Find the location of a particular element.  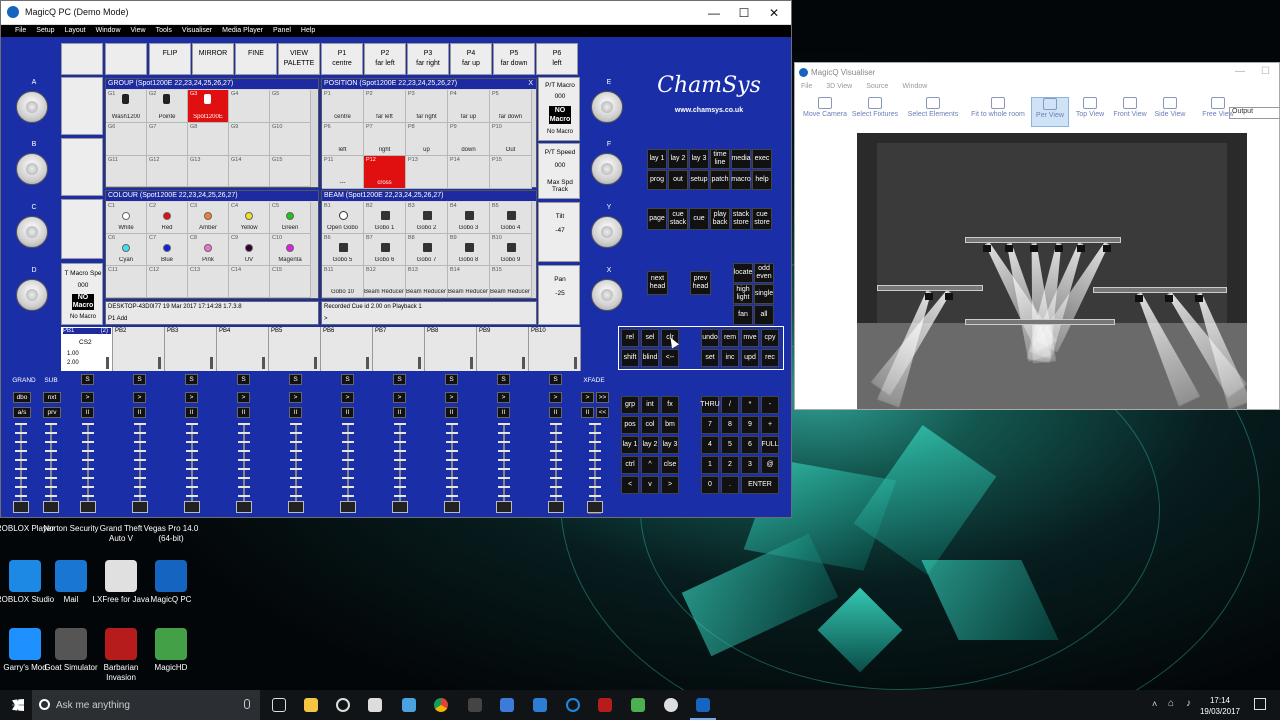

playback-pb4: PB4 is located at coordinates (243, 349).